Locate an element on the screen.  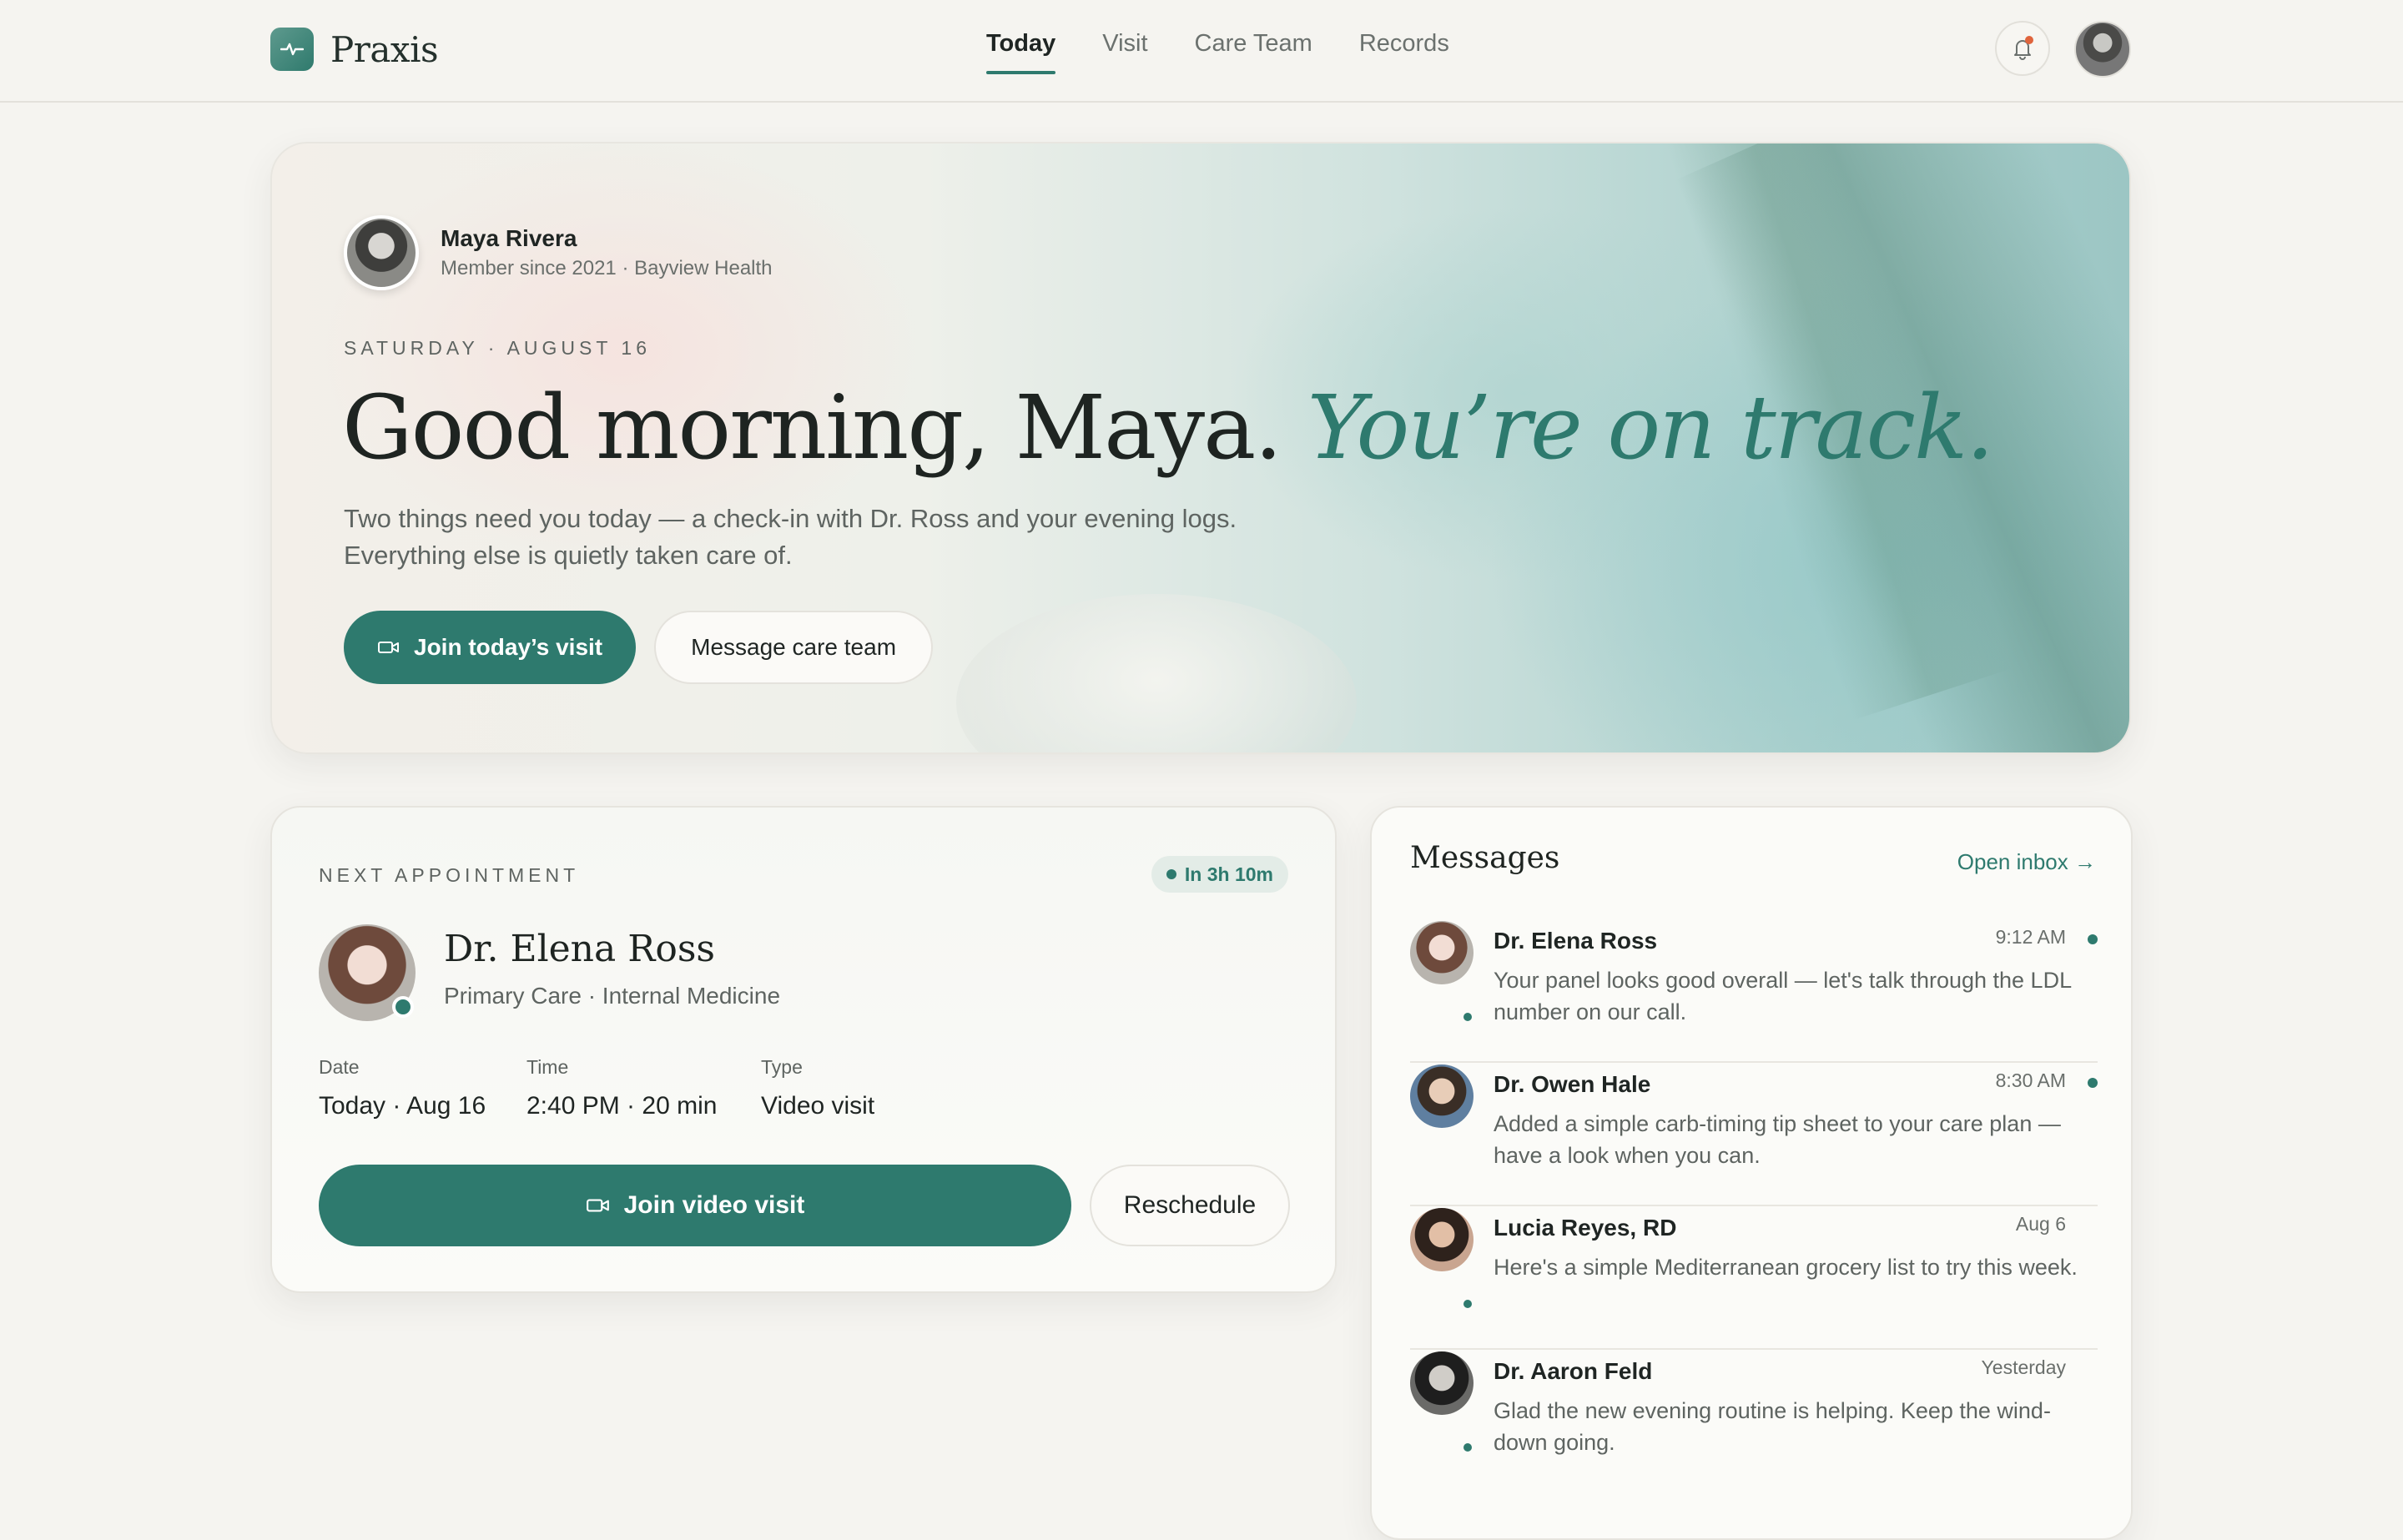
notifications-button is located at coordinates (2022, 48).